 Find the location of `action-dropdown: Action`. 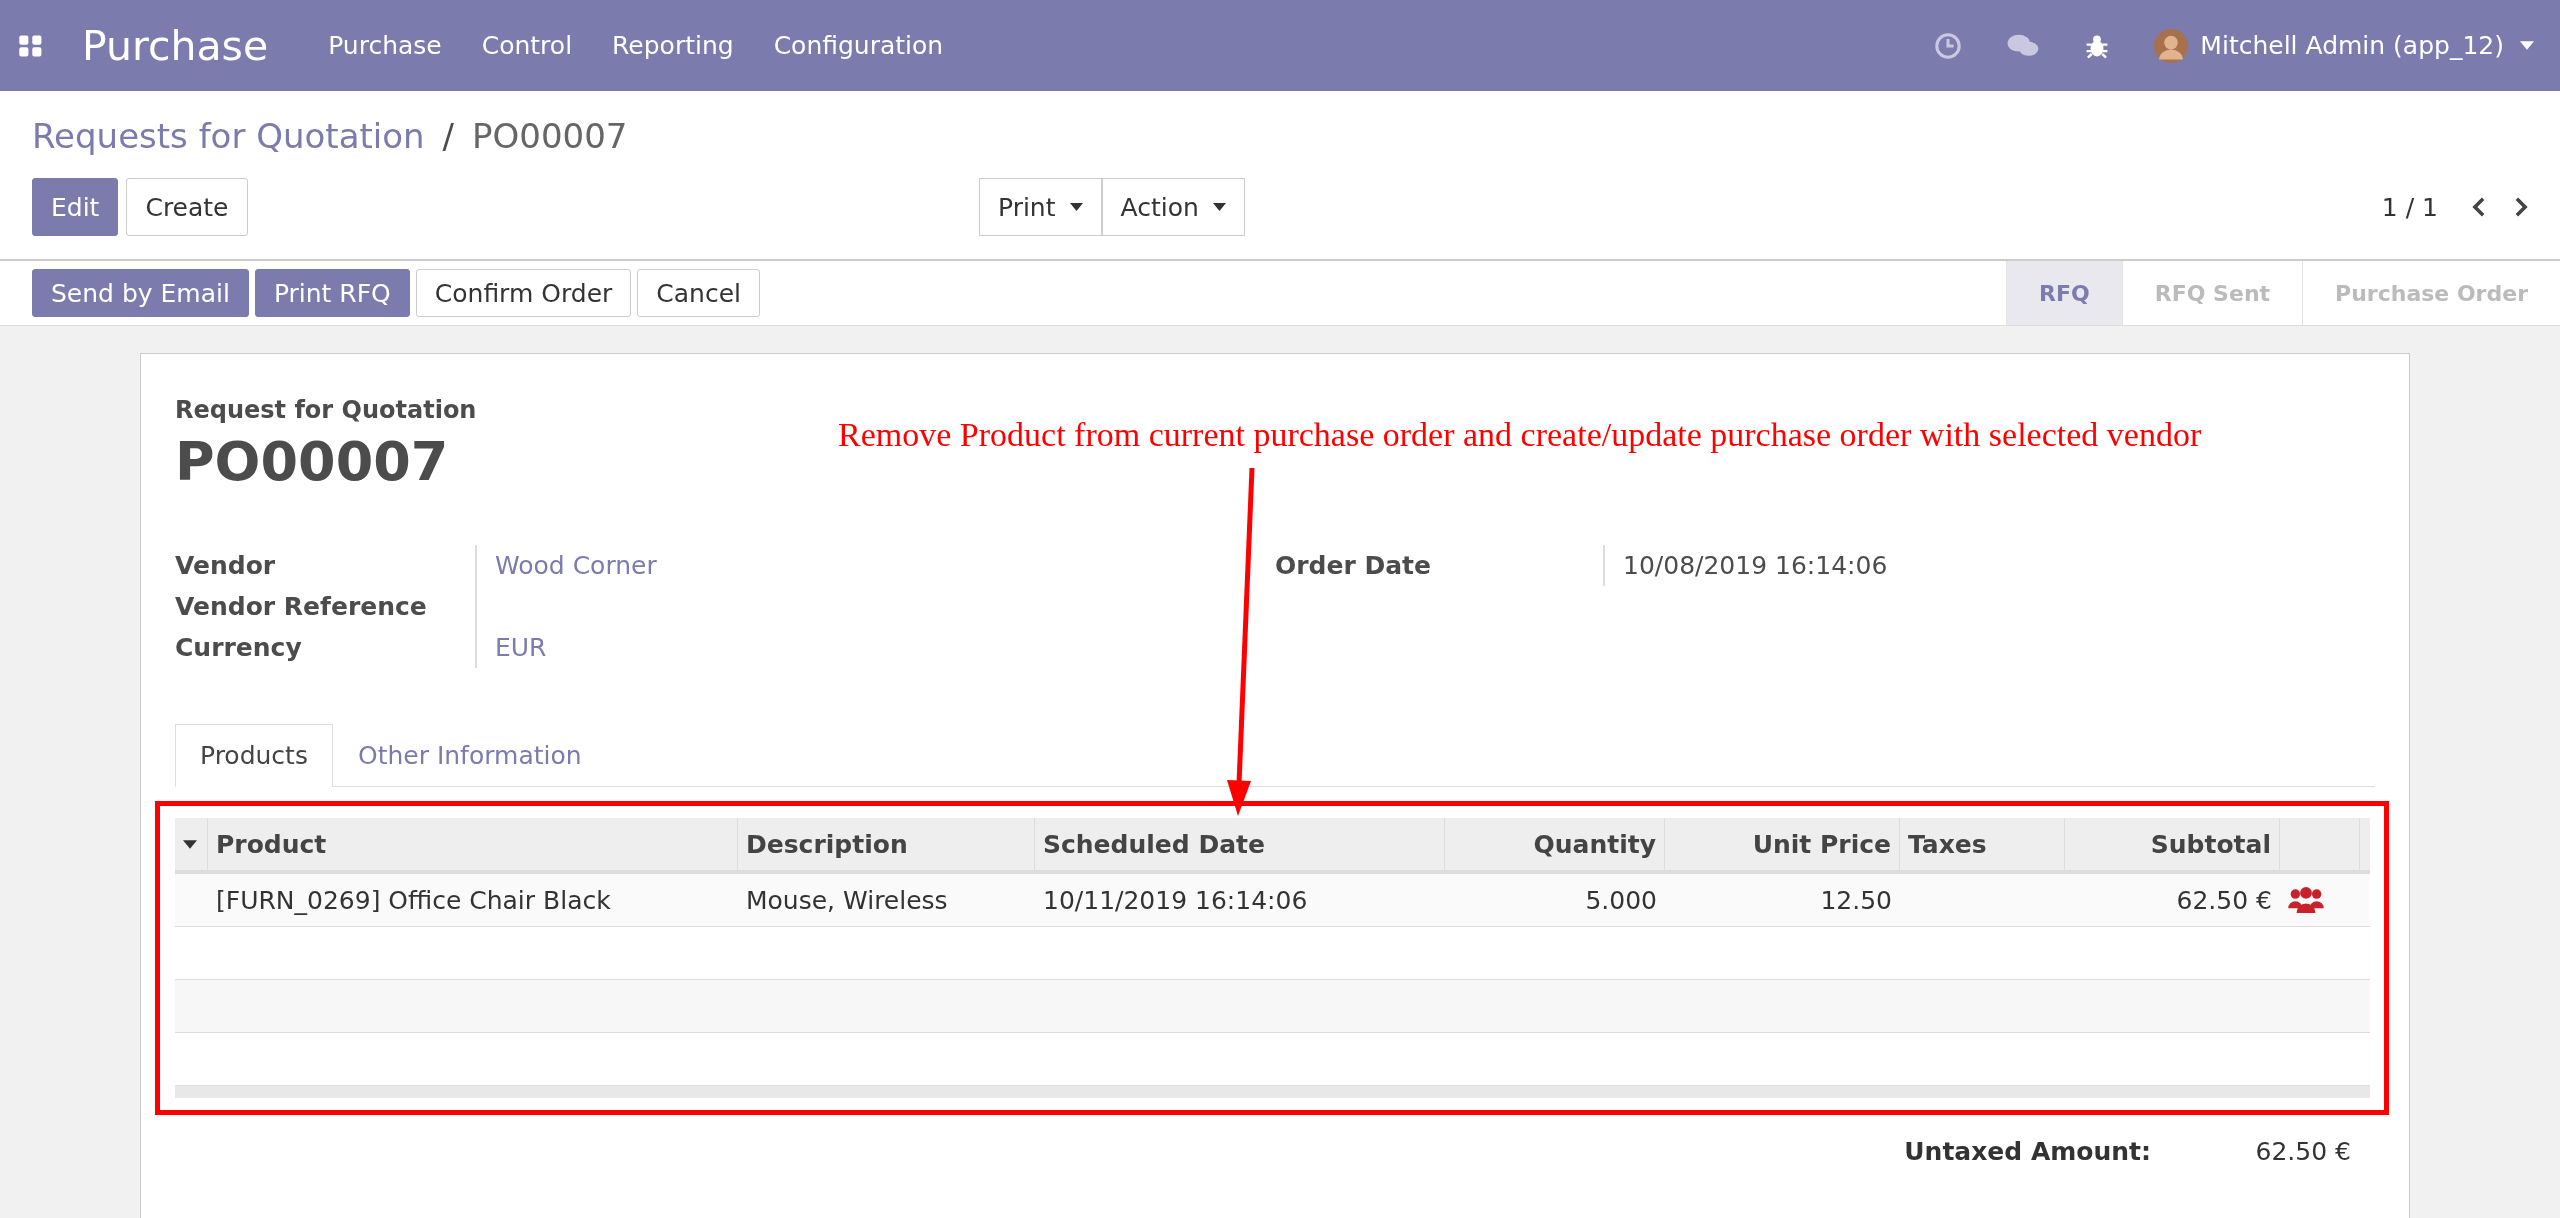

action-dropdown: Action is located at coordinates (1173, 207).